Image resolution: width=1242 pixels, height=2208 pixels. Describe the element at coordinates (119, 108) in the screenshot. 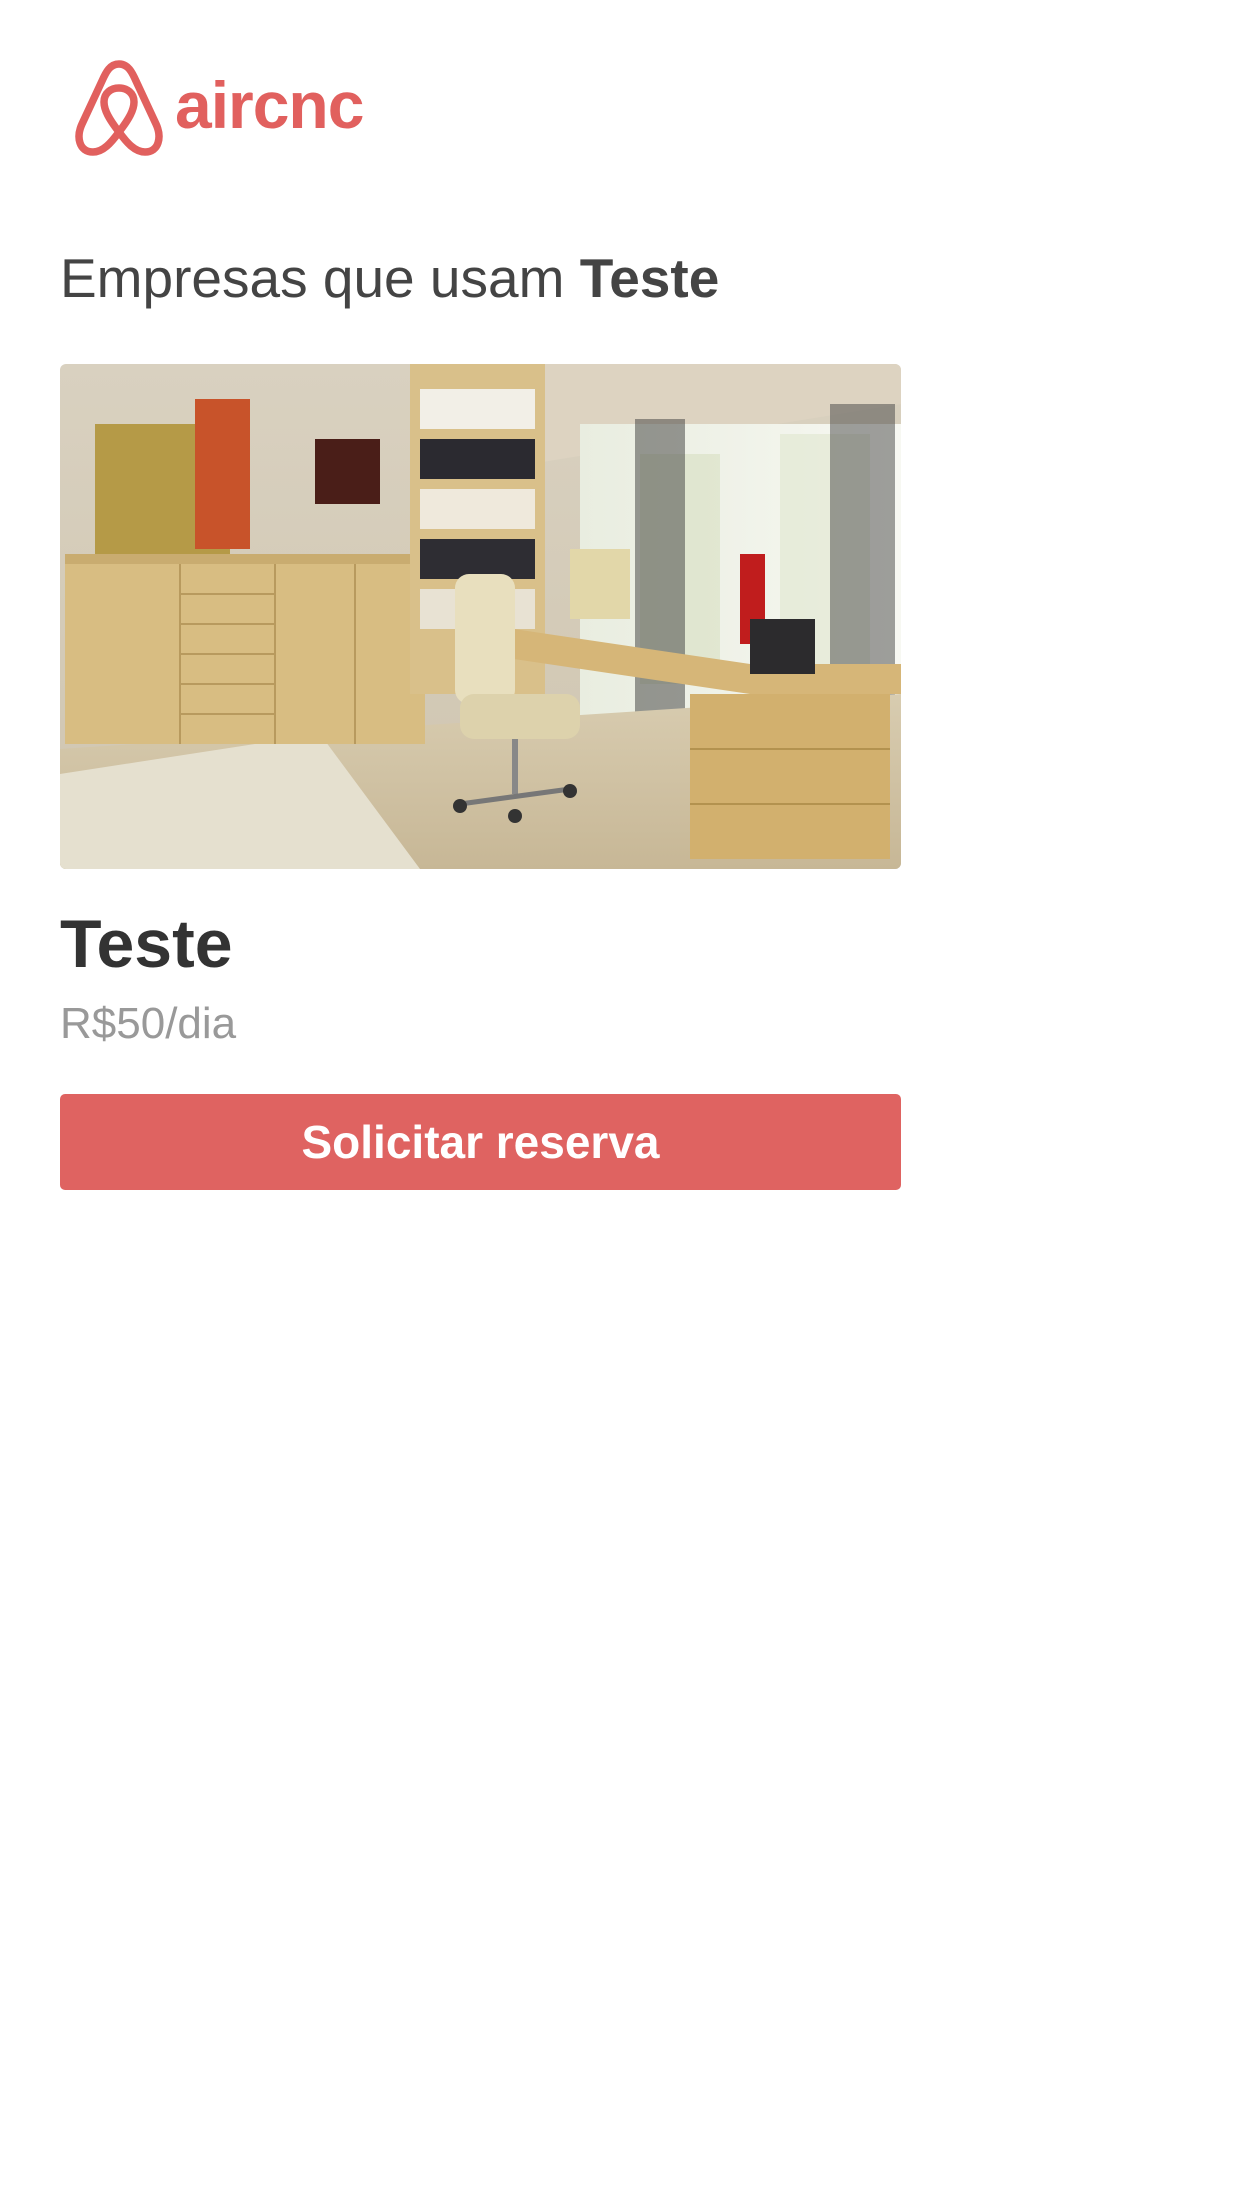

I see `airbnb-belo-icon` at that location.